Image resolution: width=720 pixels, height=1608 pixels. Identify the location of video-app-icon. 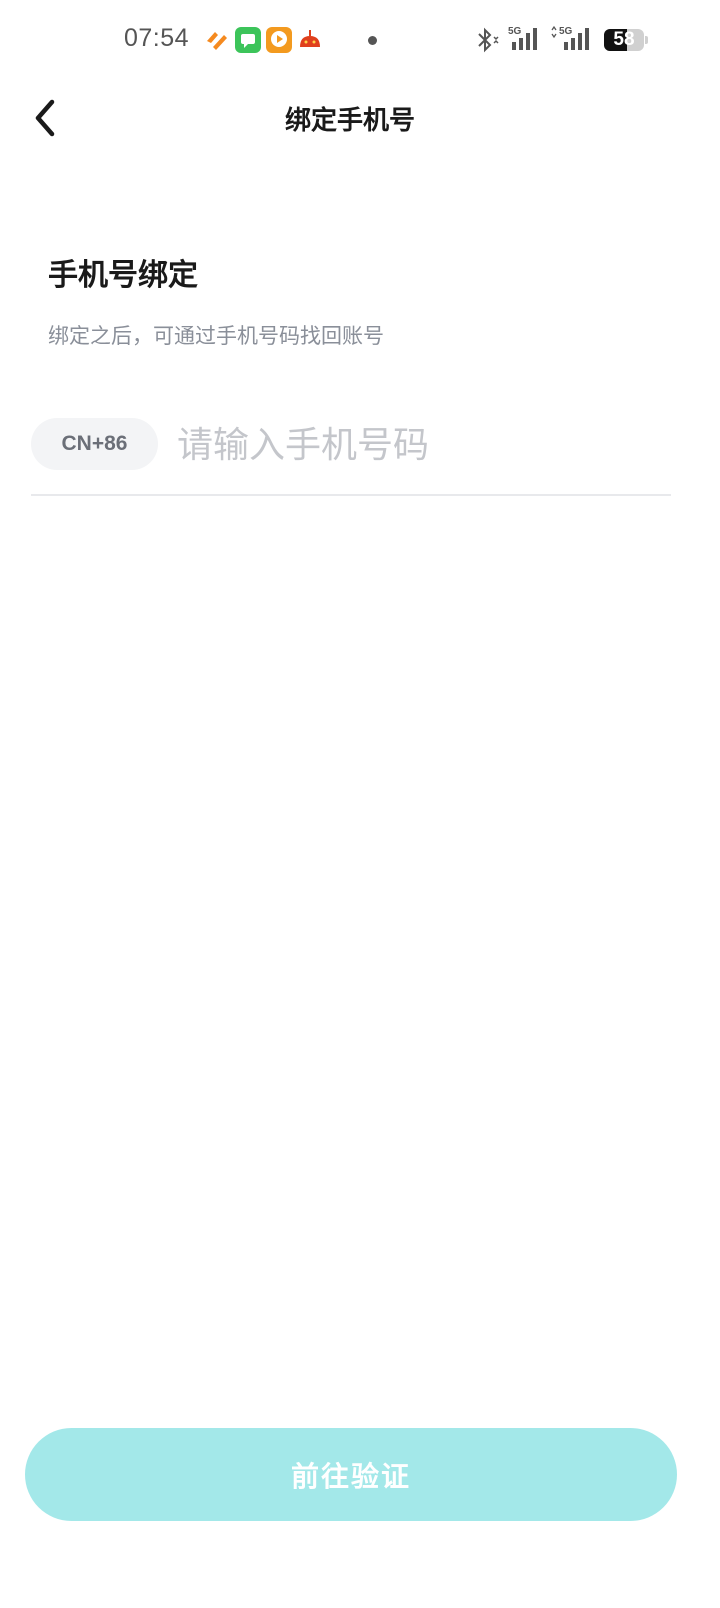
(279, 40).